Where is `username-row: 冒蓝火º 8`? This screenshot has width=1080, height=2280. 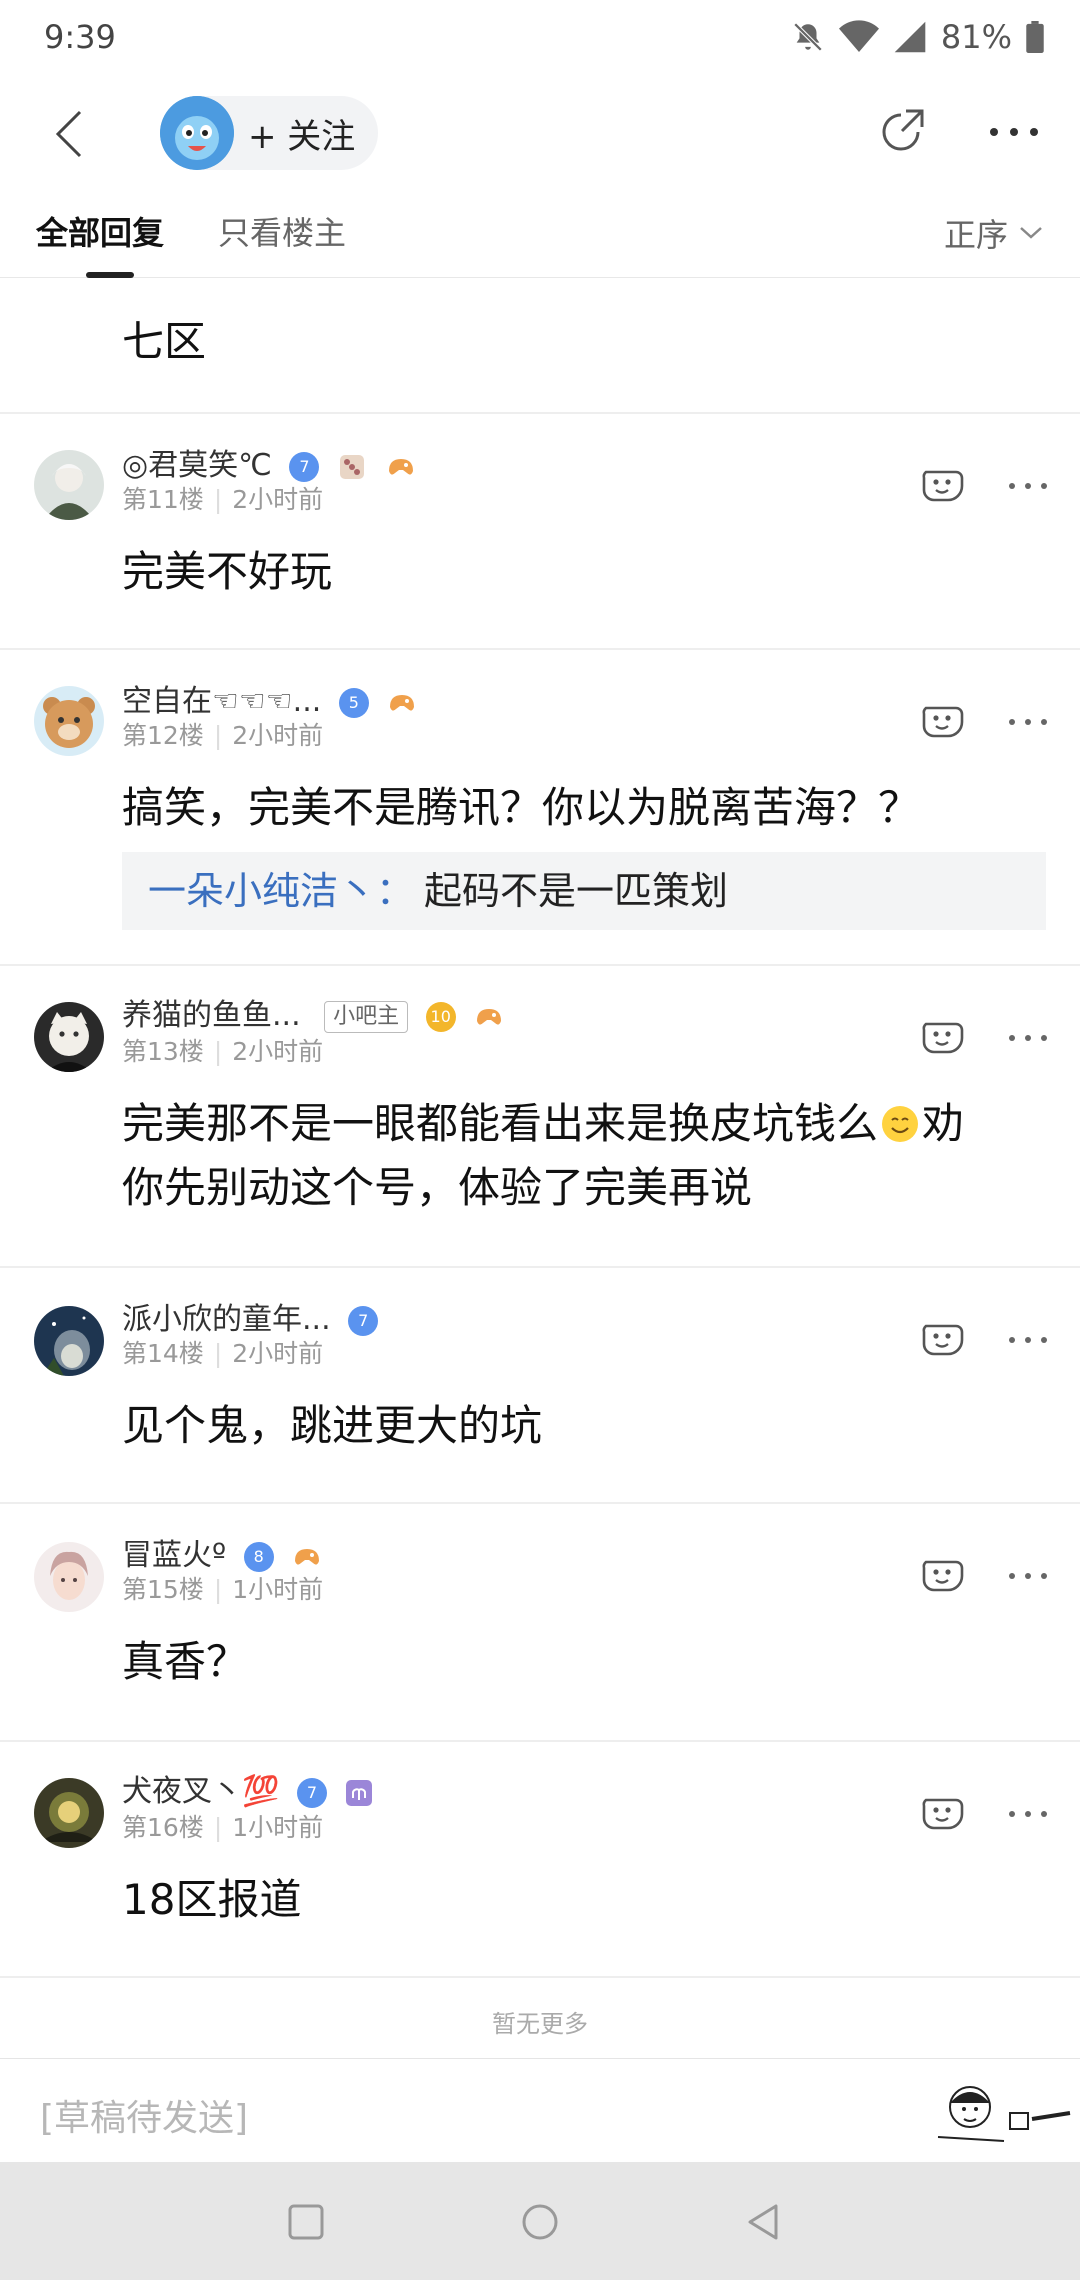
username-row: 冒蓝火º 8 is located at coordinates (222, 1552).